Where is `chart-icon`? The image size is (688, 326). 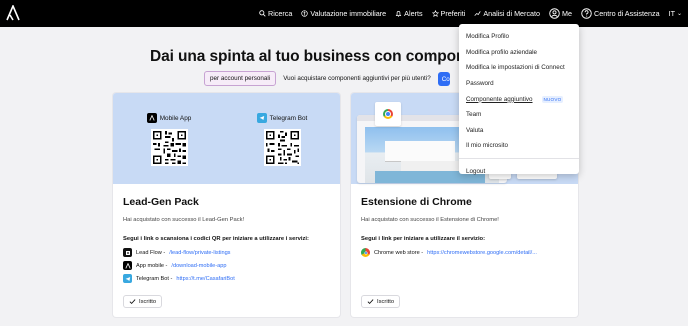
chart-icon is located at coordinates (477, 13).